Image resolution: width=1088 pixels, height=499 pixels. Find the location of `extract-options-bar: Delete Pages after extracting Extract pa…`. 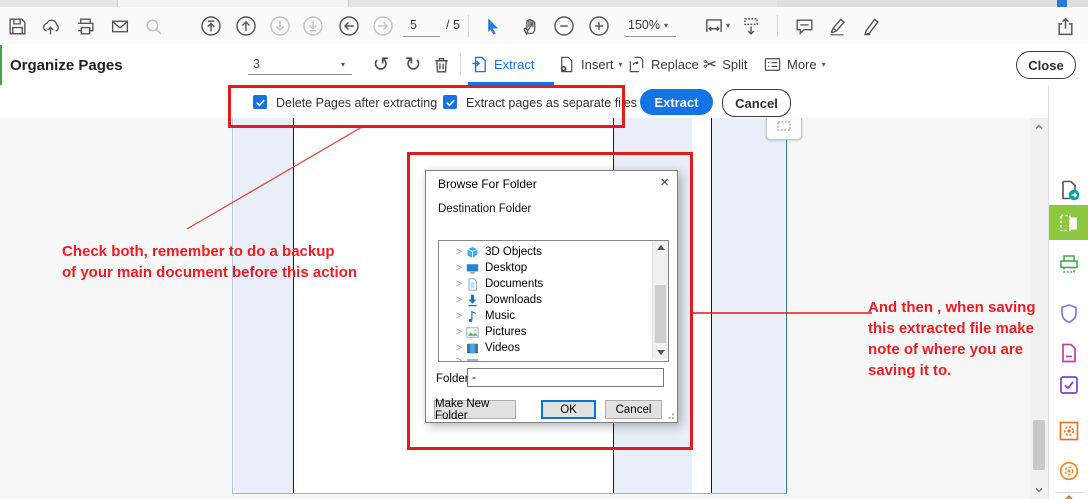

extract-options-bar: Delete Pages after extracting Extract pa… is located at coordinates (524, 102).